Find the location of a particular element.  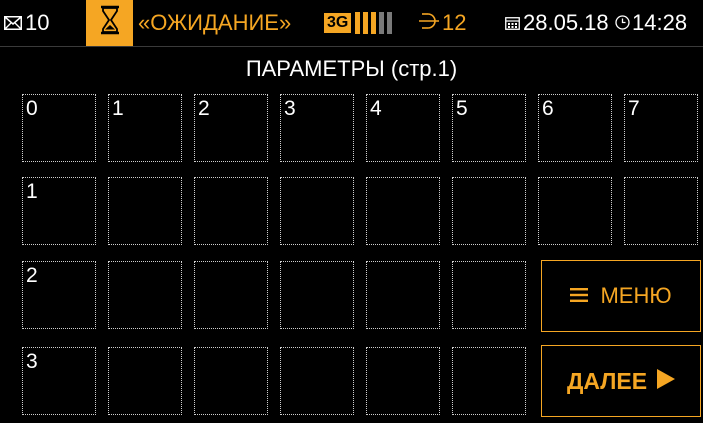

status-text: «ОЖИДАНИЕ» is located at coordinates (215, 22).